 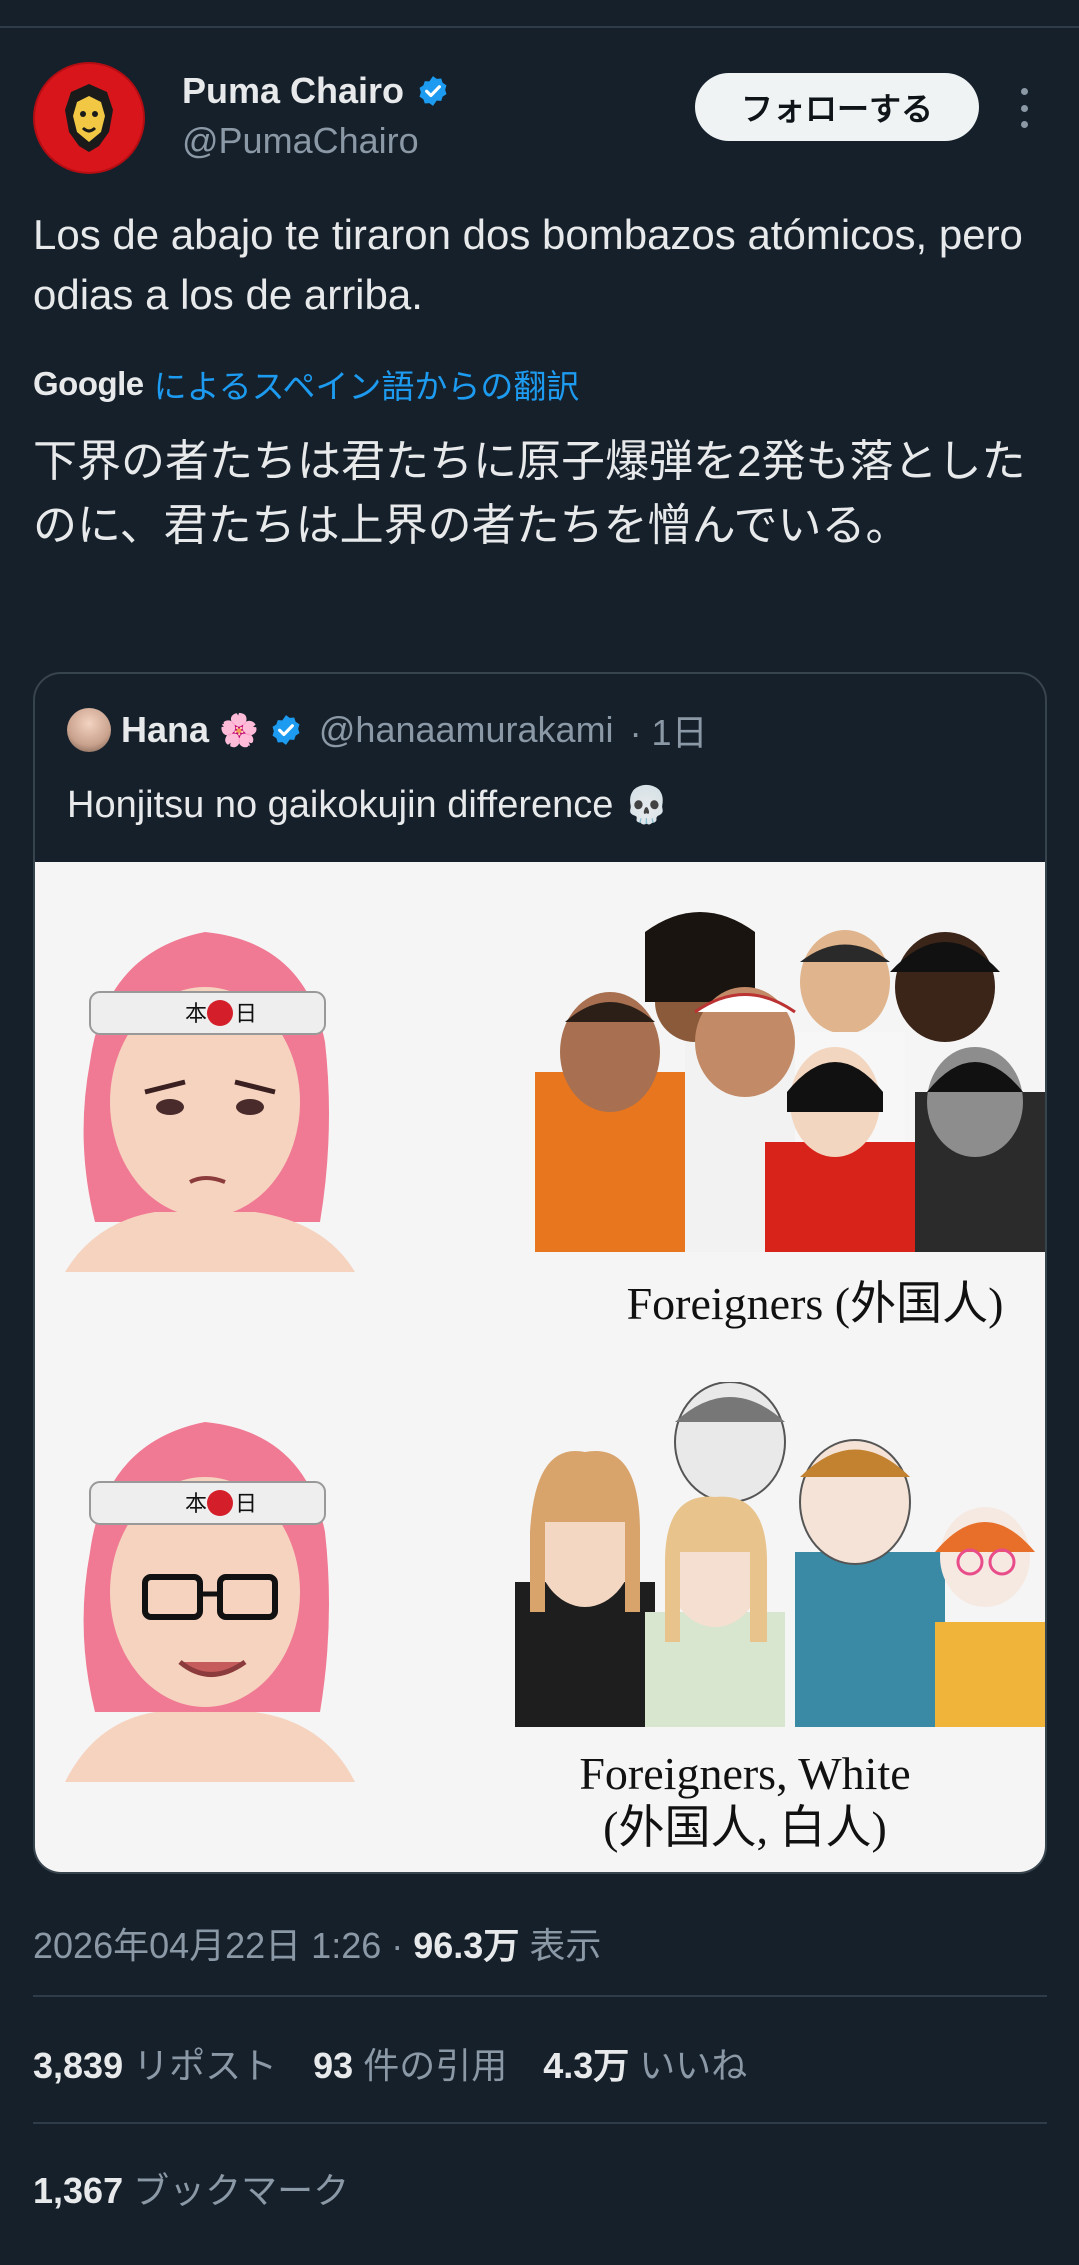 I want to click on puma-logo-icon, so click(x=89, y=118).